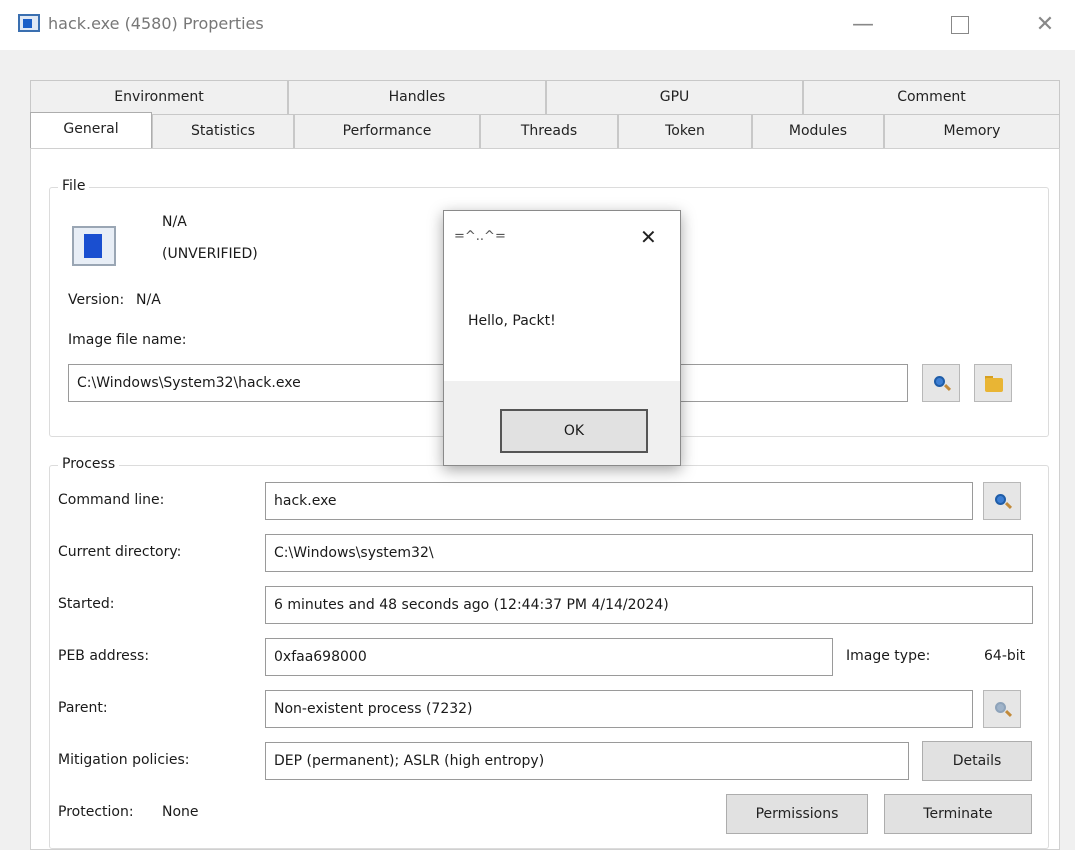 The width and height of the screenshot is (1075, 850). I want to click on peb-address-field: 0xfaa698000, so click(549, 657).